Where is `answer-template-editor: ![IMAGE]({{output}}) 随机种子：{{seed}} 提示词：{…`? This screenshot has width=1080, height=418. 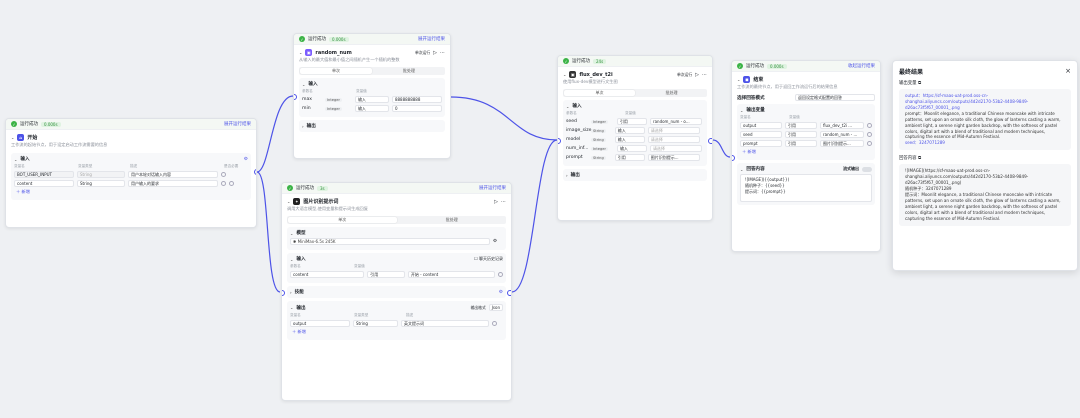 answer-template-editor: ![IMAGE]({{output}}) 随机种子：{{seed}} 提示词：{… is located at coordinates (806, 188).